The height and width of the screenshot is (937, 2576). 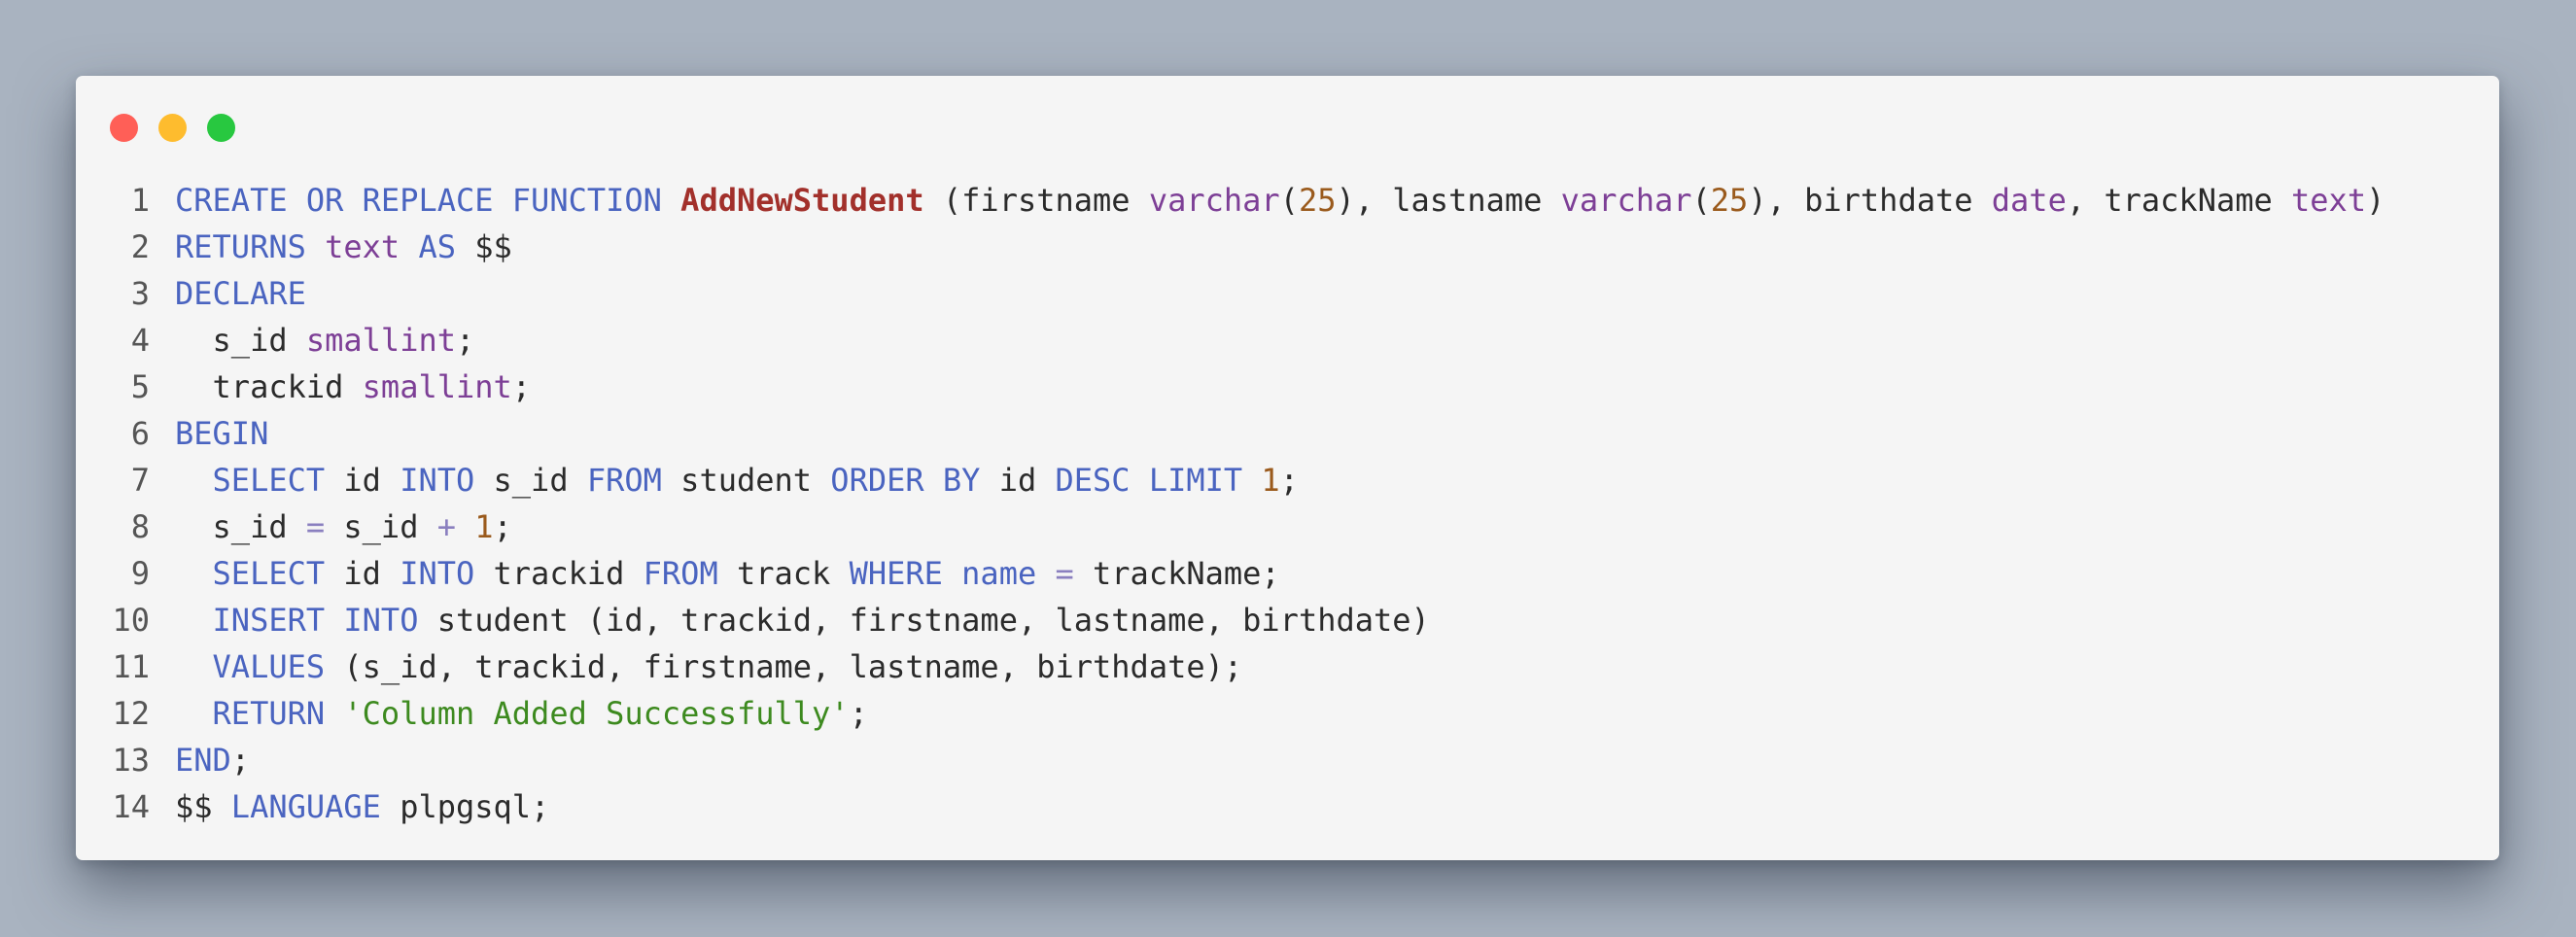 I want to click on line-number: 10, so click(x=131, y=620).